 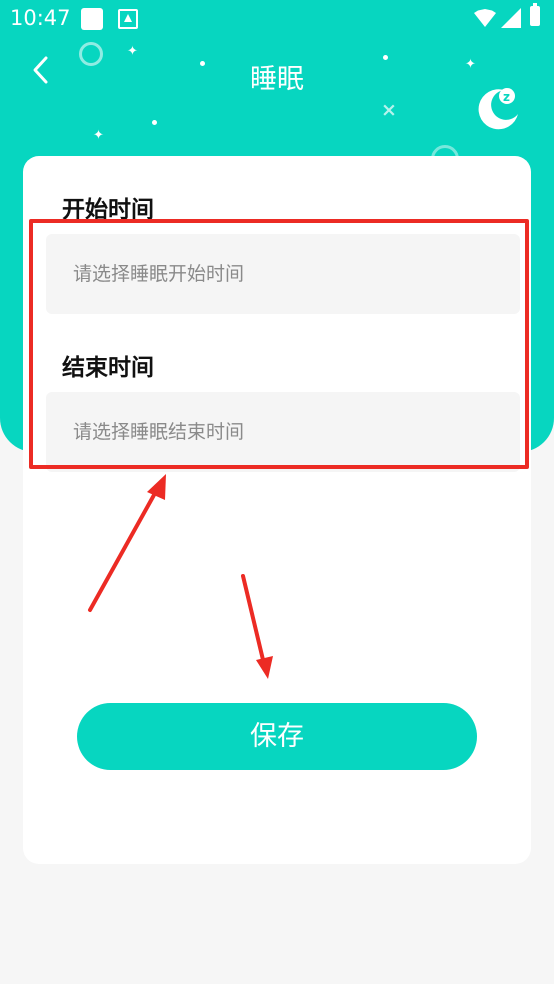 I want to click on arrow-to-fields-icon, so click(x=127, y=543).